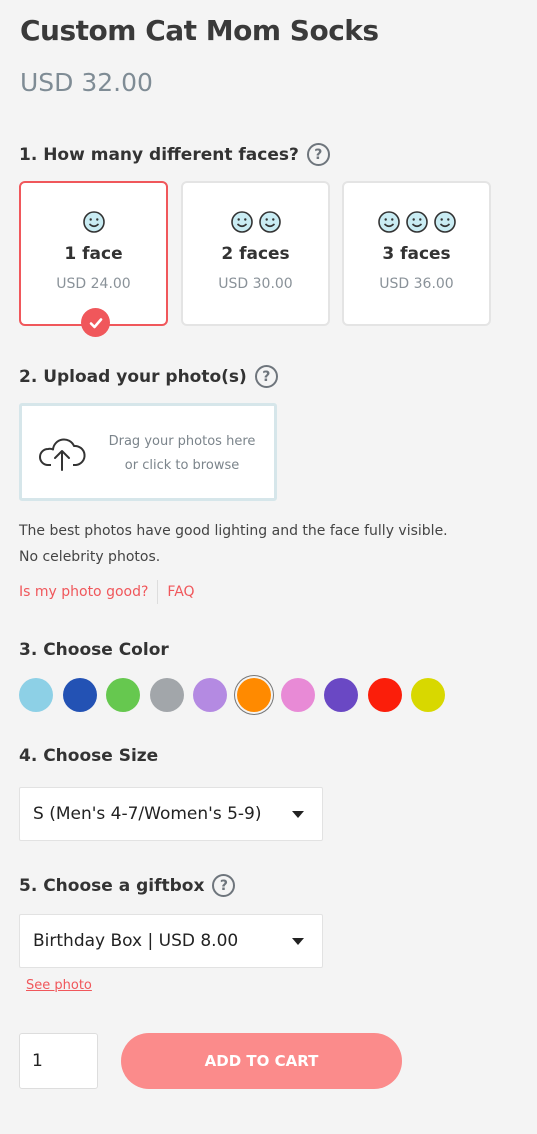 Image resolution: width=537 pixels, height=1134 pixels. What do you see at coordinates (199, 30) in the screenshot?
I see `product-title: Custom Cat Mom Socks` at bounding box center [199, 30].